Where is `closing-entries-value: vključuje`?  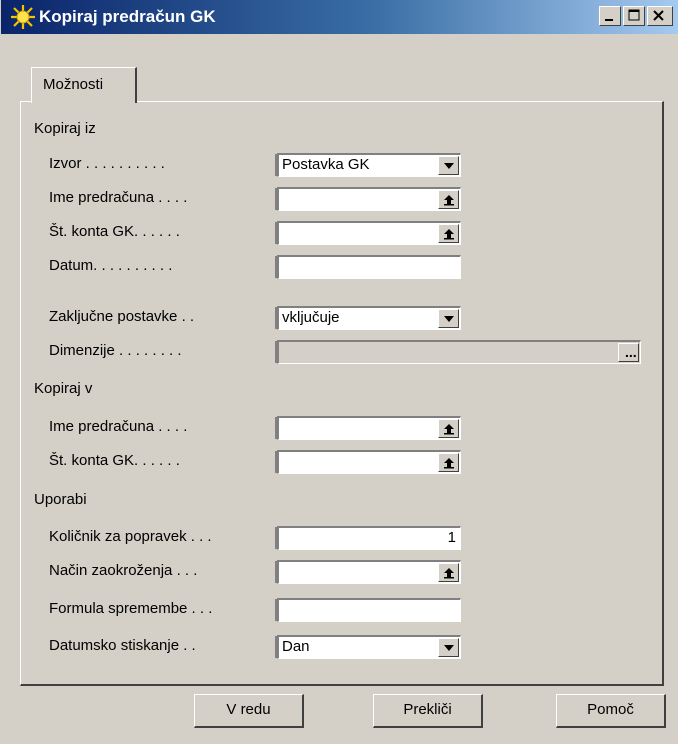 closing-entries-value: vključuje is located at coordinates (311, 317).